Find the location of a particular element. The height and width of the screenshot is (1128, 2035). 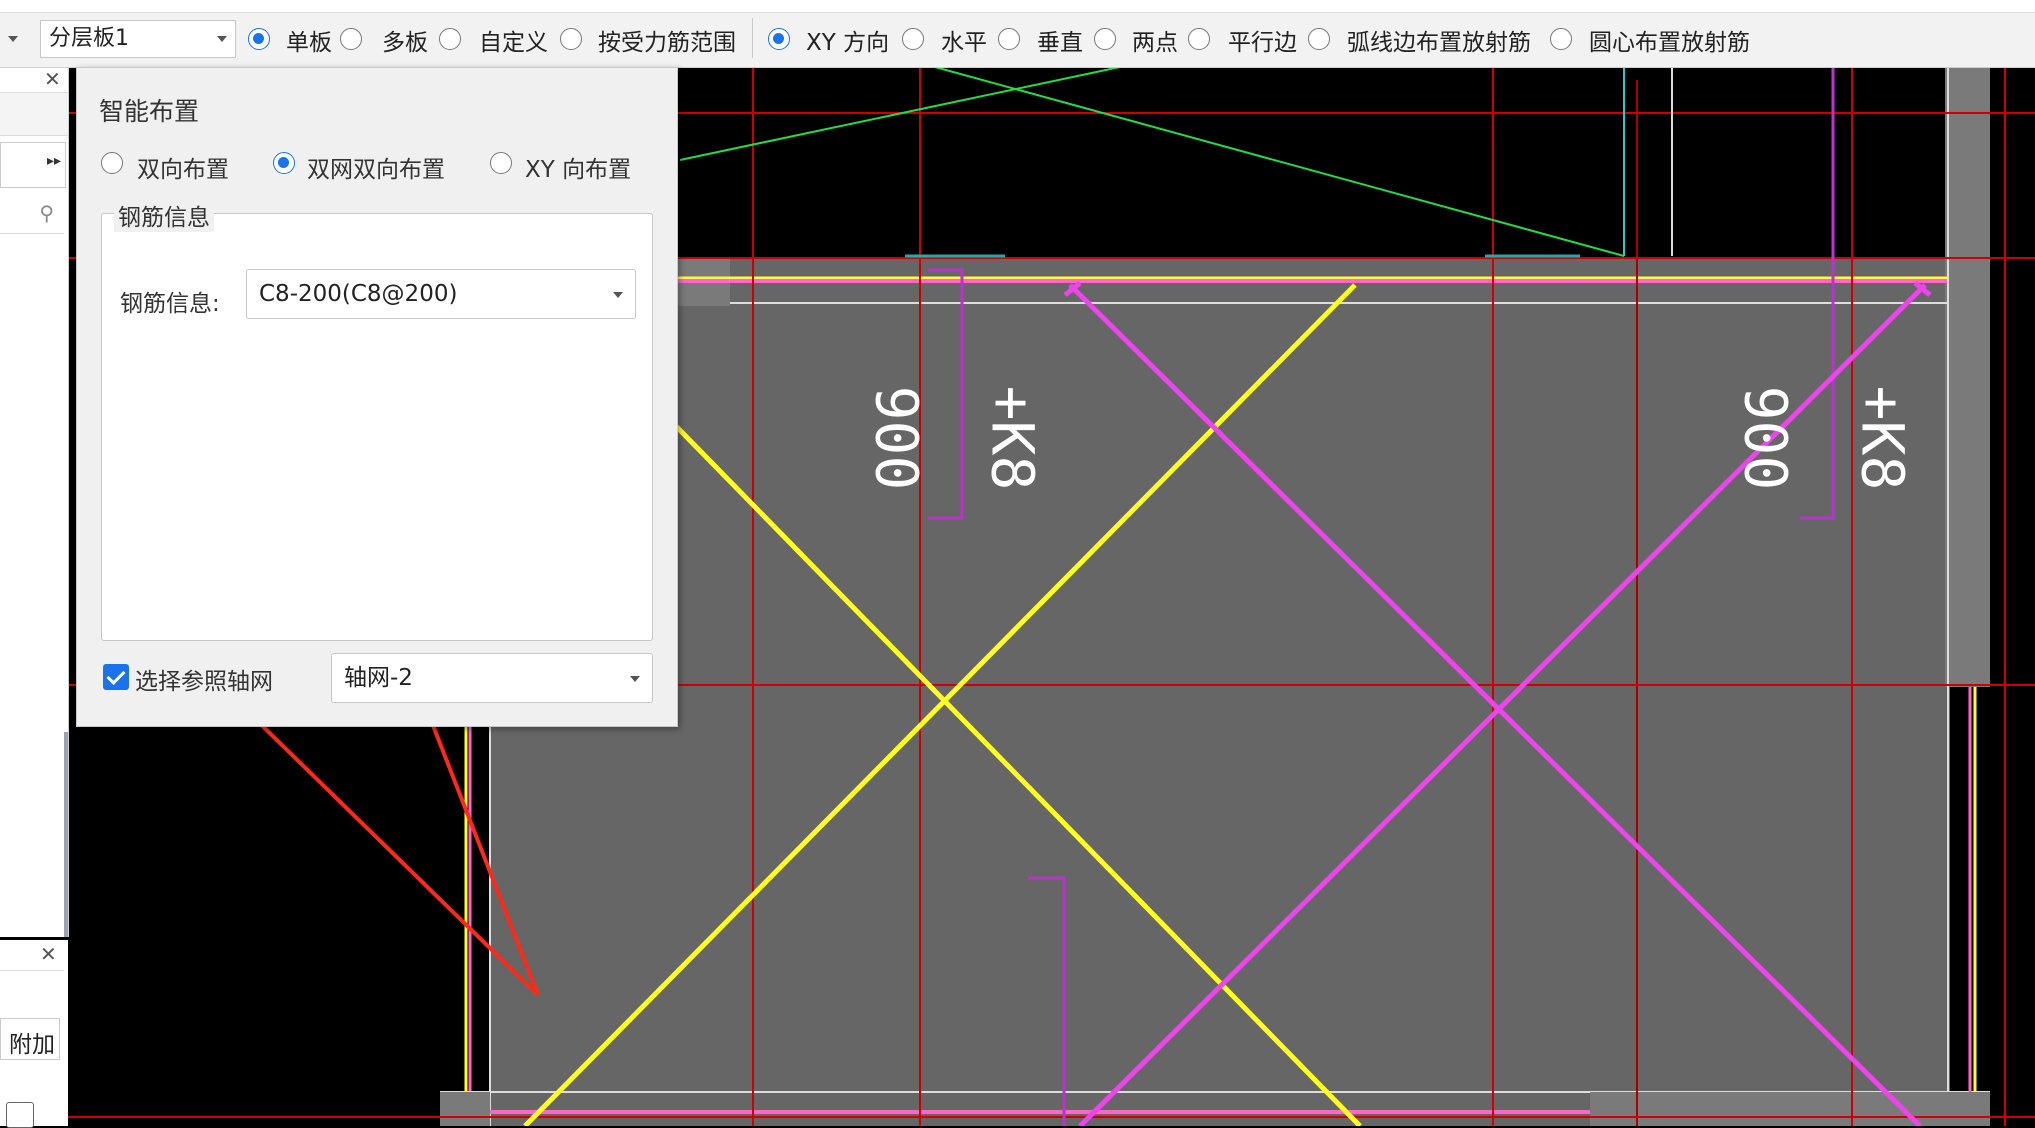

rebar-info-select: C8-200(C8@200) is located at coordinates (441, 294).